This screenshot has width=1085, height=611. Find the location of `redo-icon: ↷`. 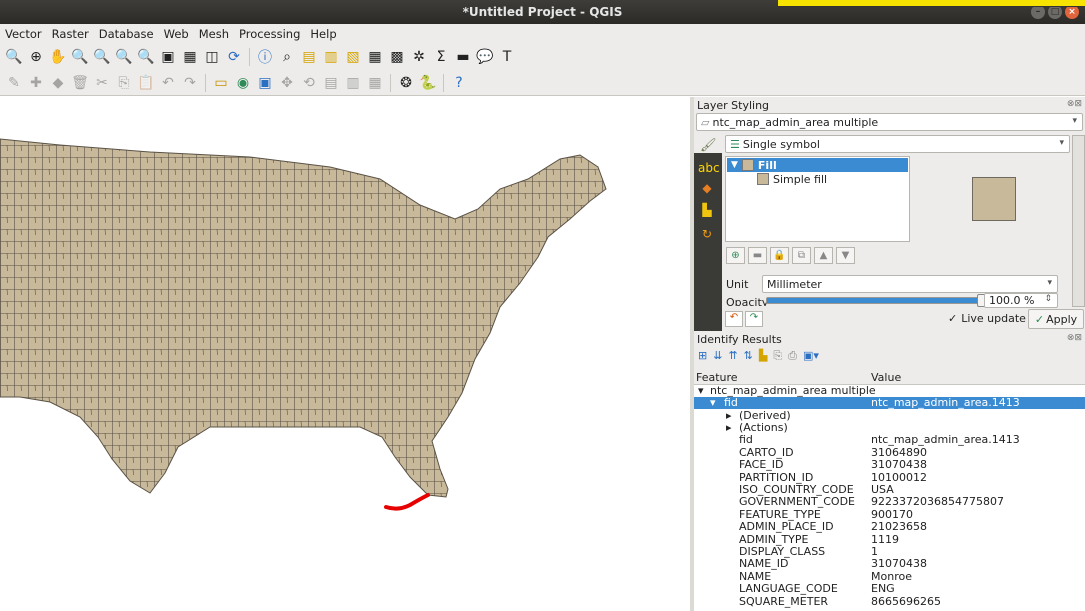

redo-icon: ↷ is located at coordinates (190, 83).